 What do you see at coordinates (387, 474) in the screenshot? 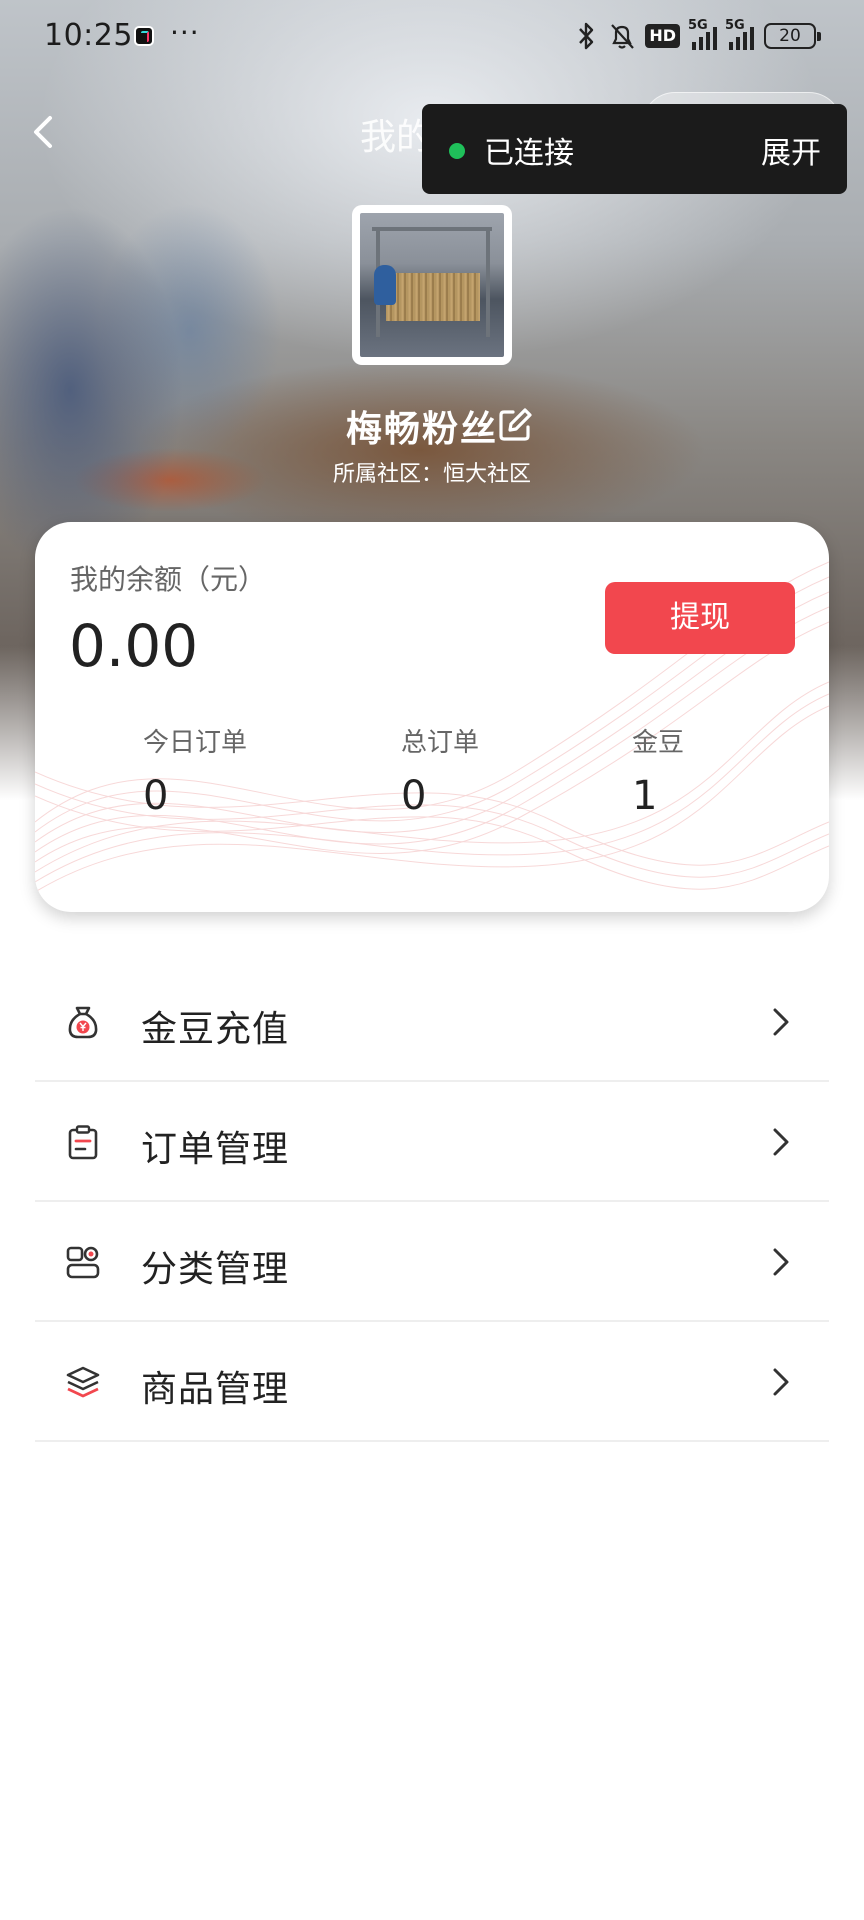
I see `community-label: 所属社区：` at bounding box center [387, 474].